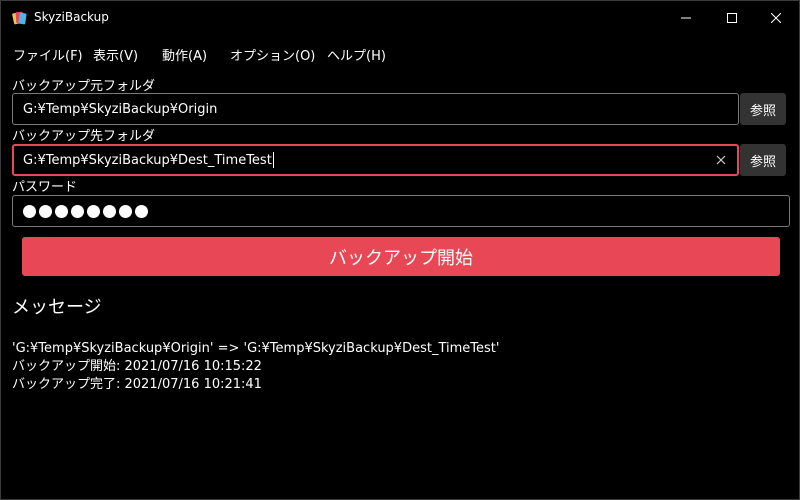 The image size is (800, 500). What do you see at coordinates (137, 366) in the screenshot?
I see `log-line: バックアップ開始: 2021/07/16 10:15:22` at bounding box center [137, 366].